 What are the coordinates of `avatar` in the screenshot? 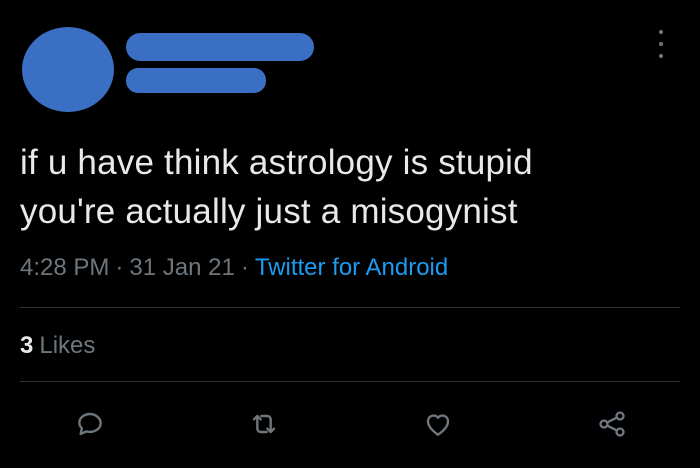 It's located at (68, 69).